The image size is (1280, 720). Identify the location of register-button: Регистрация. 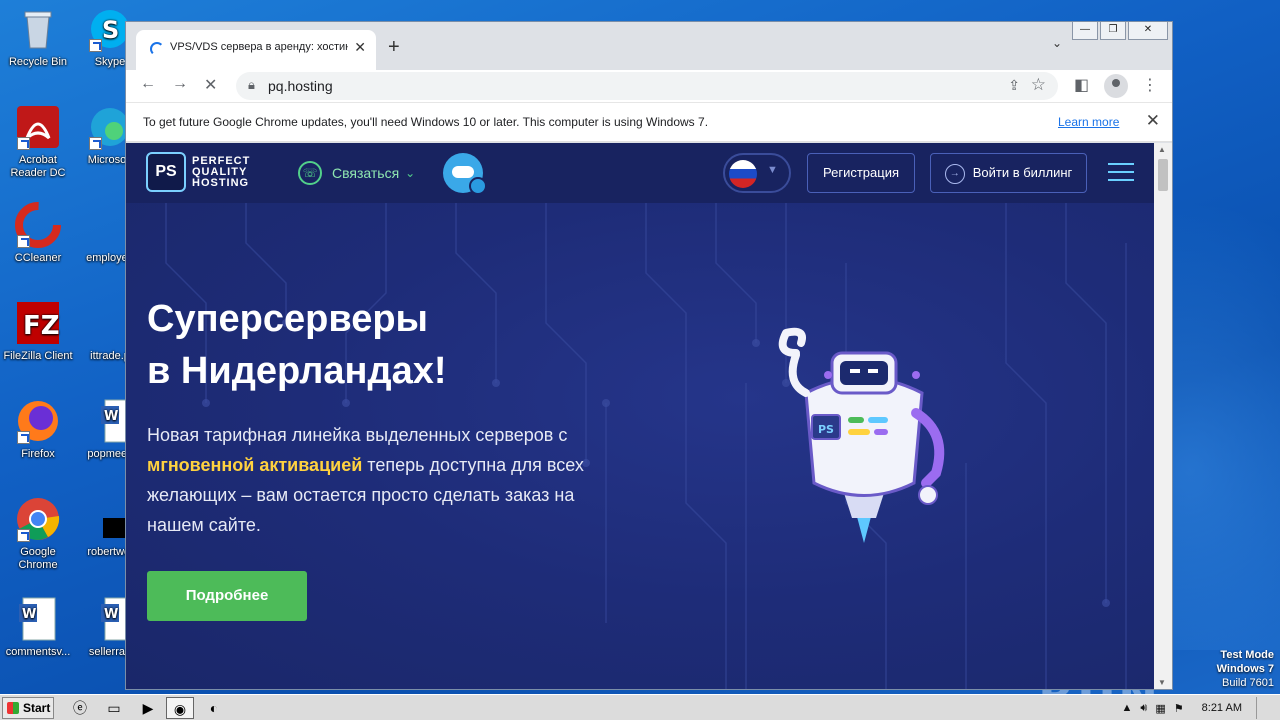
(861, 173).